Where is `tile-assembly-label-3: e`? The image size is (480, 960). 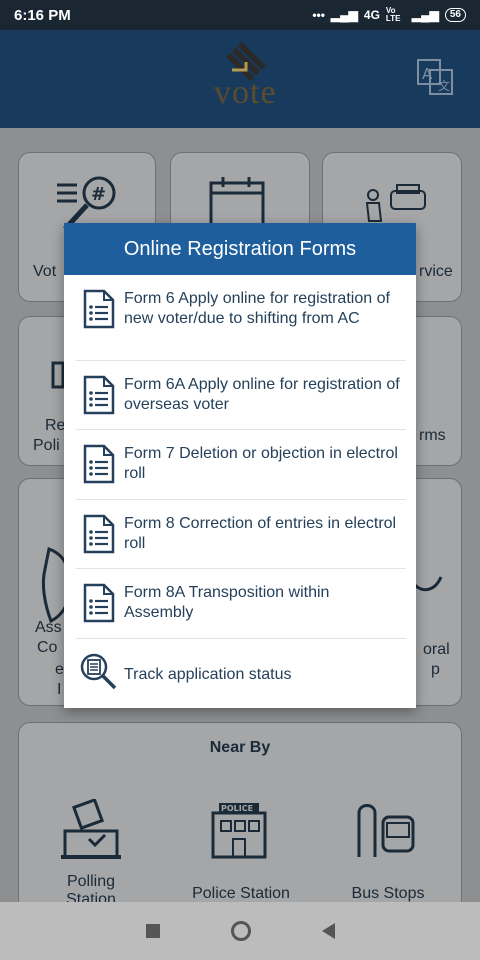
tile-assembly-label-3: e is located at coordinates (59, 669).